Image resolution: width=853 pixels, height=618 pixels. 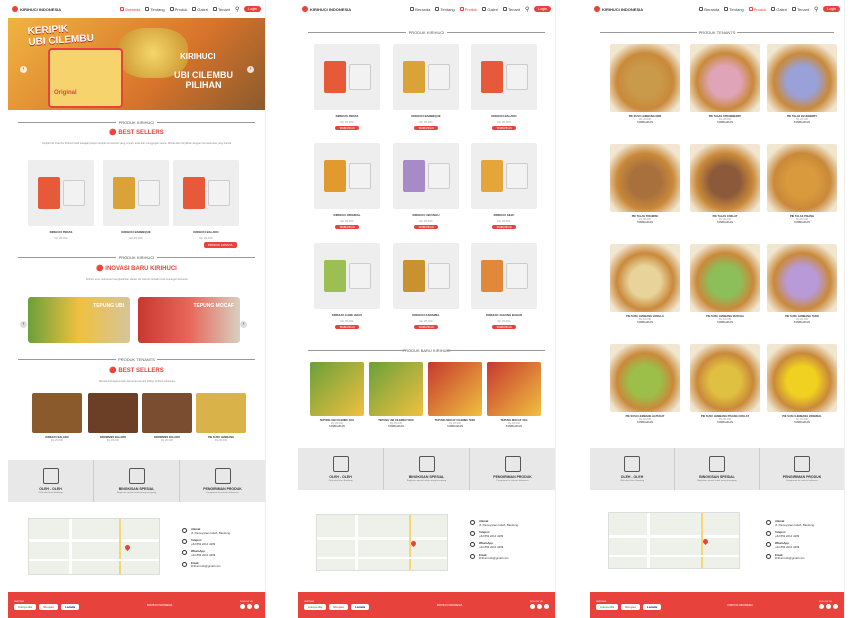 What do you see at coordinates (79, 320) in the screenshot?
I see `banner-tepung-ubi: TEPUNG UBI` at bounding box center [79, 320].